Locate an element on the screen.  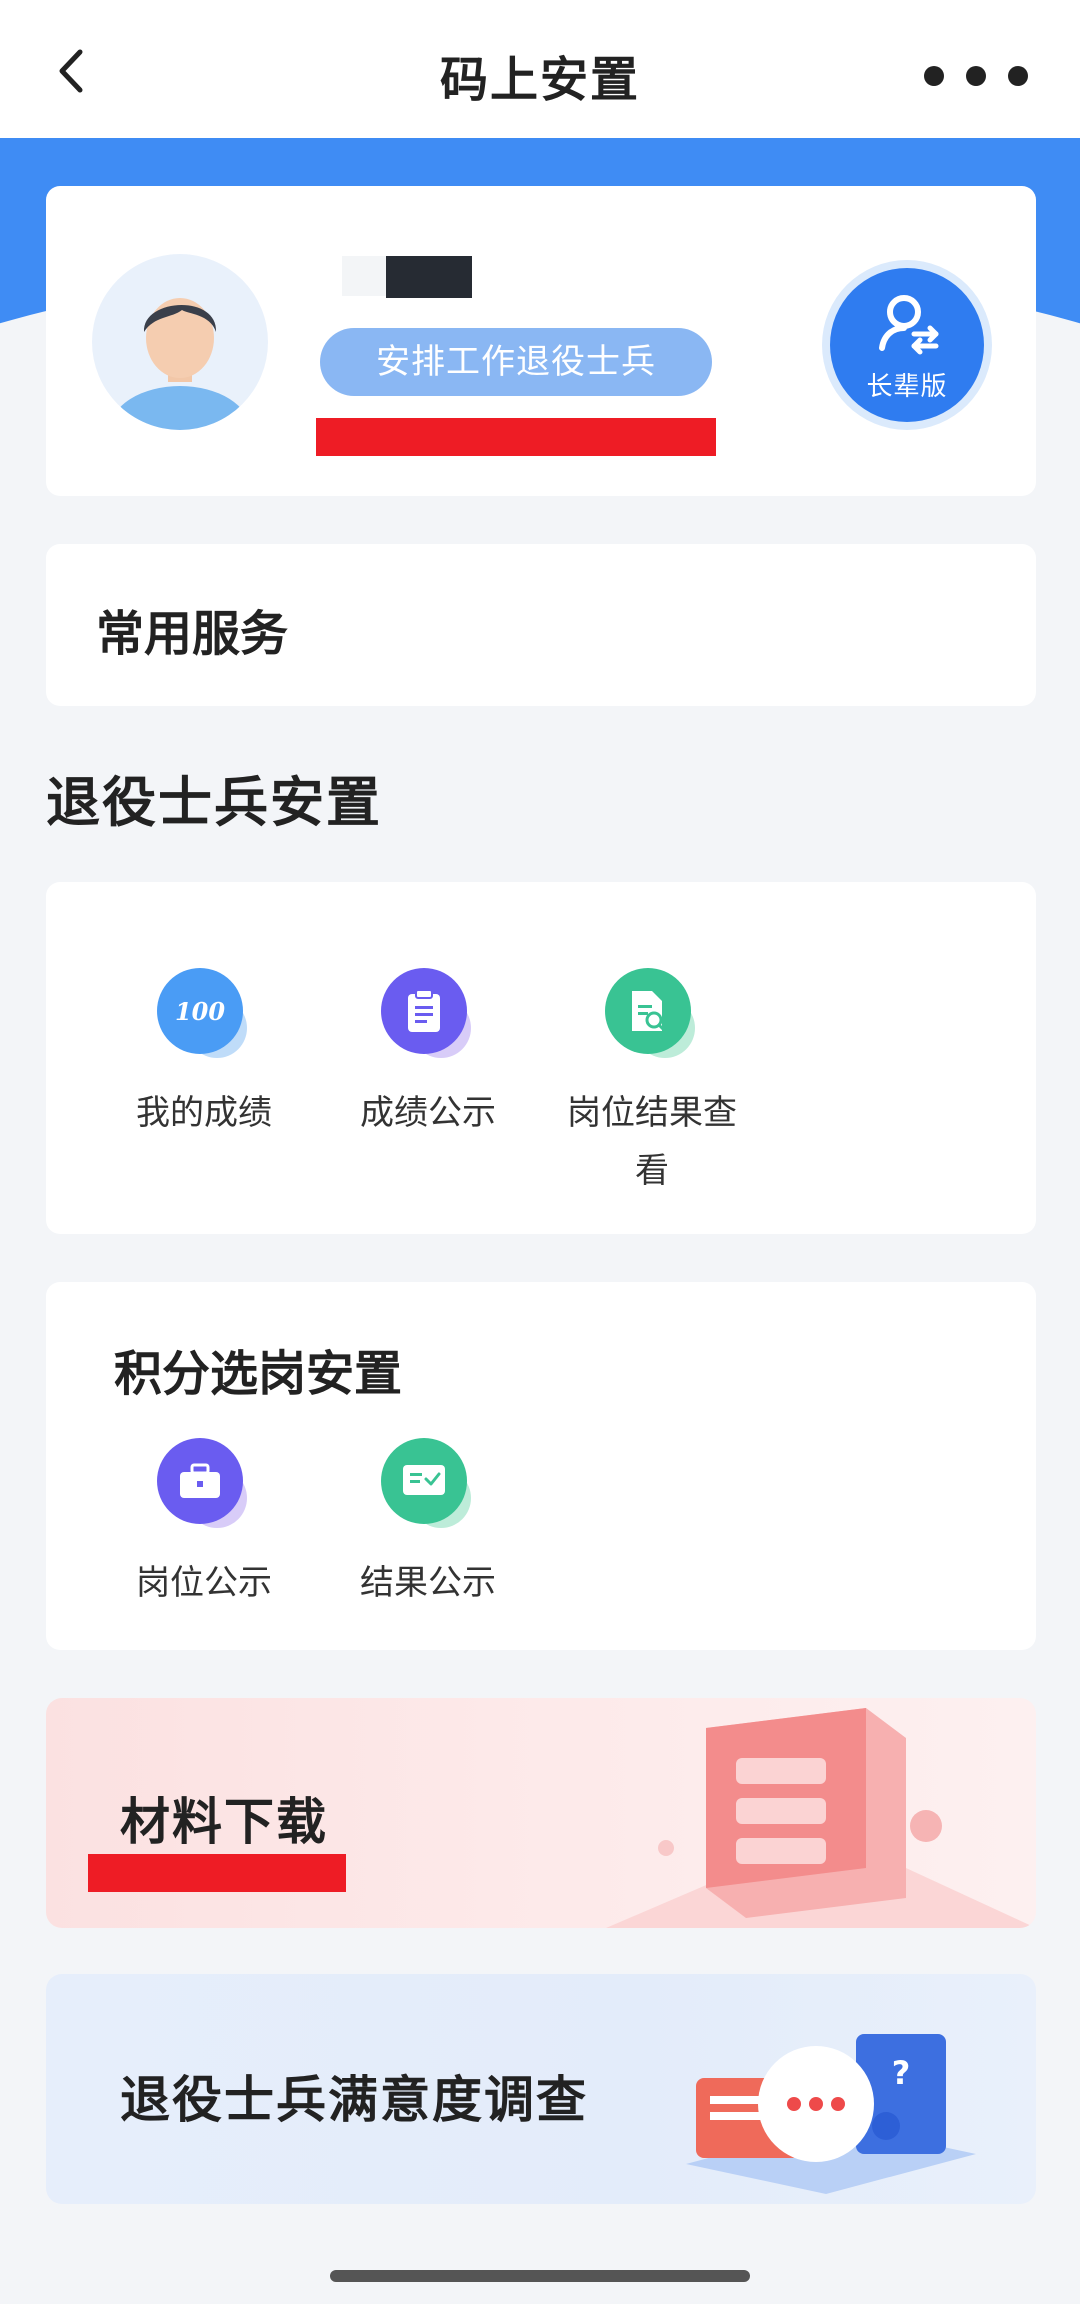
service-score-public: 成绩公示 is located at coordinates (428, 1051).